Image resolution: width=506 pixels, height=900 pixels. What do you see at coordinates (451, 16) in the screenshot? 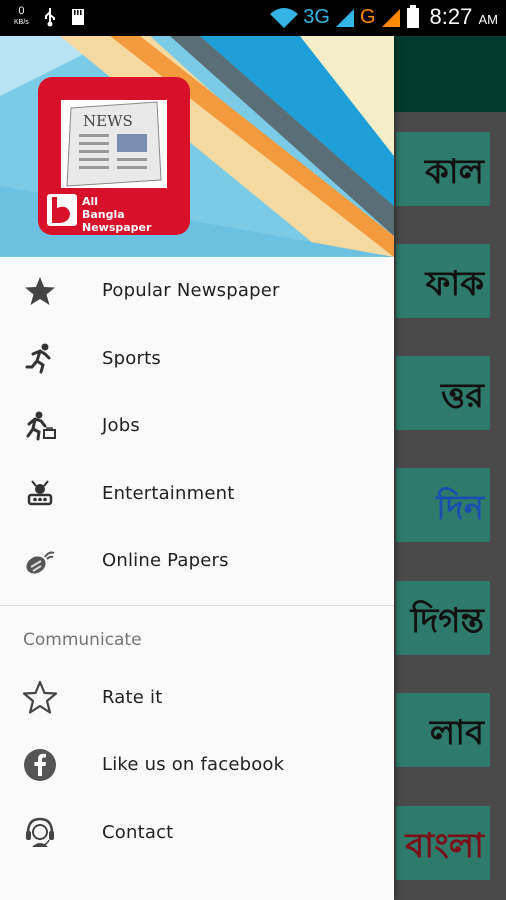
I see `clock-time: 8:27` at bounding box center [451, 16].